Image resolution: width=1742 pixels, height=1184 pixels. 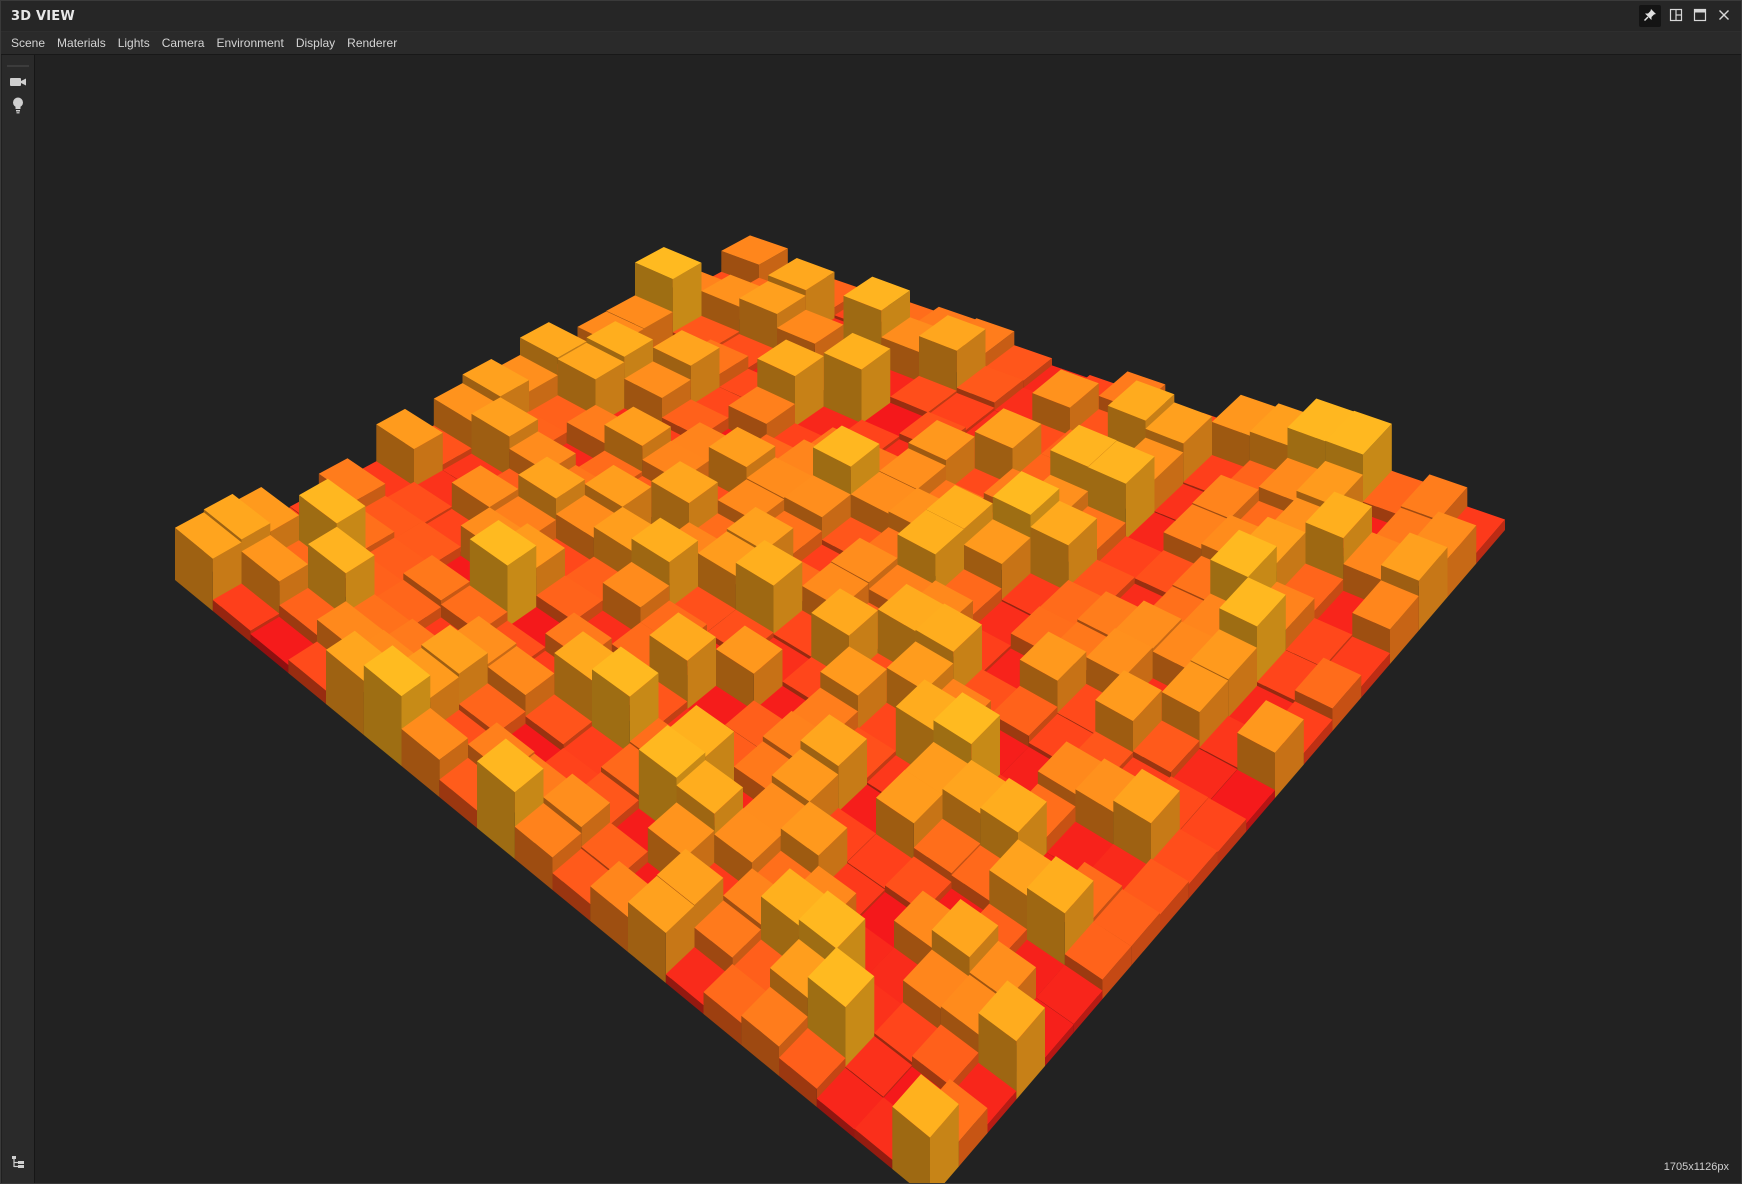 I want to click on layout-icon, so click(x=1676, y=16).